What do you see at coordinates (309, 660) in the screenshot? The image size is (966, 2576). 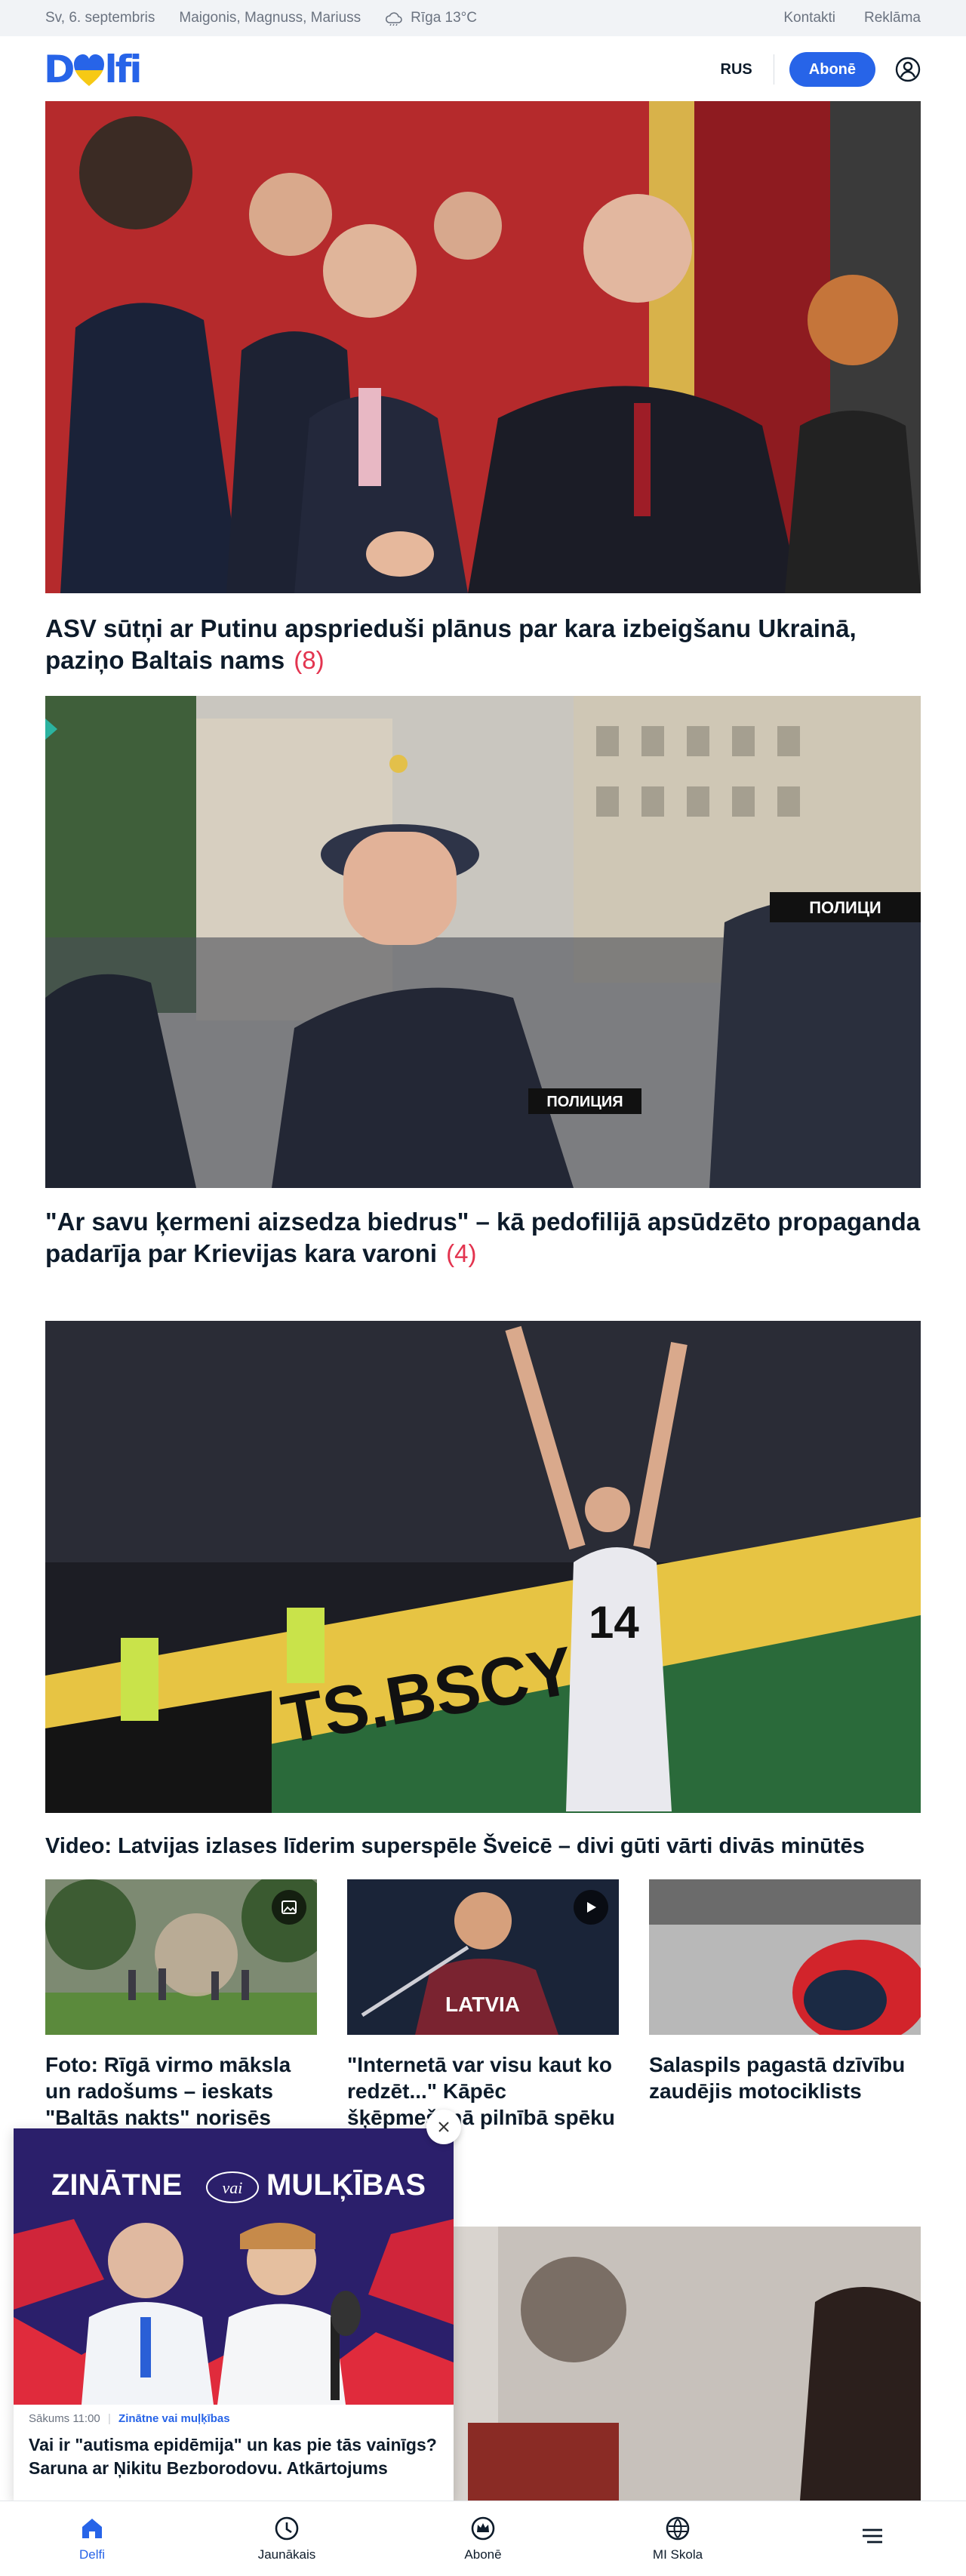 I see `comment-count: (8)` at bounding box center [309, 660].